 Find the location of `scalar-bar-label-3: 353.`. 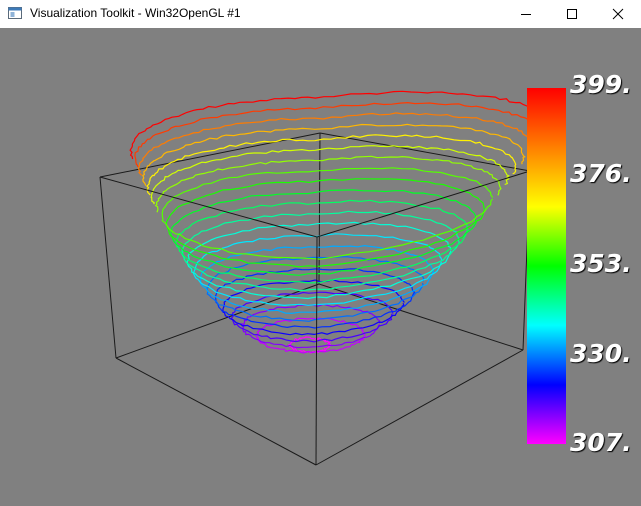

scalar-bar-label-3: 353. is located at coordinates (601, 263).